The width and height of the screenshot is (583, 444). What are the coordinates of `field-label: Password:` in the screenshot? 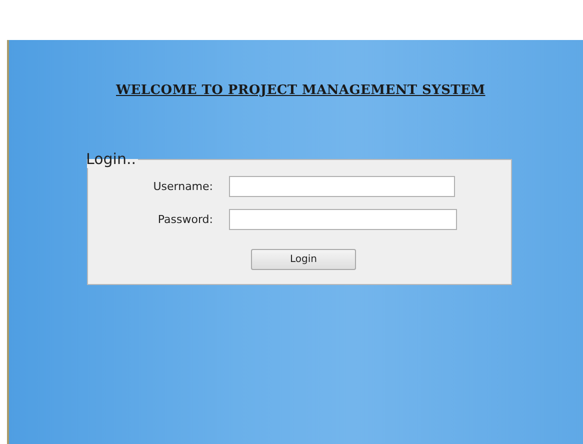 It's located at (184, 219).